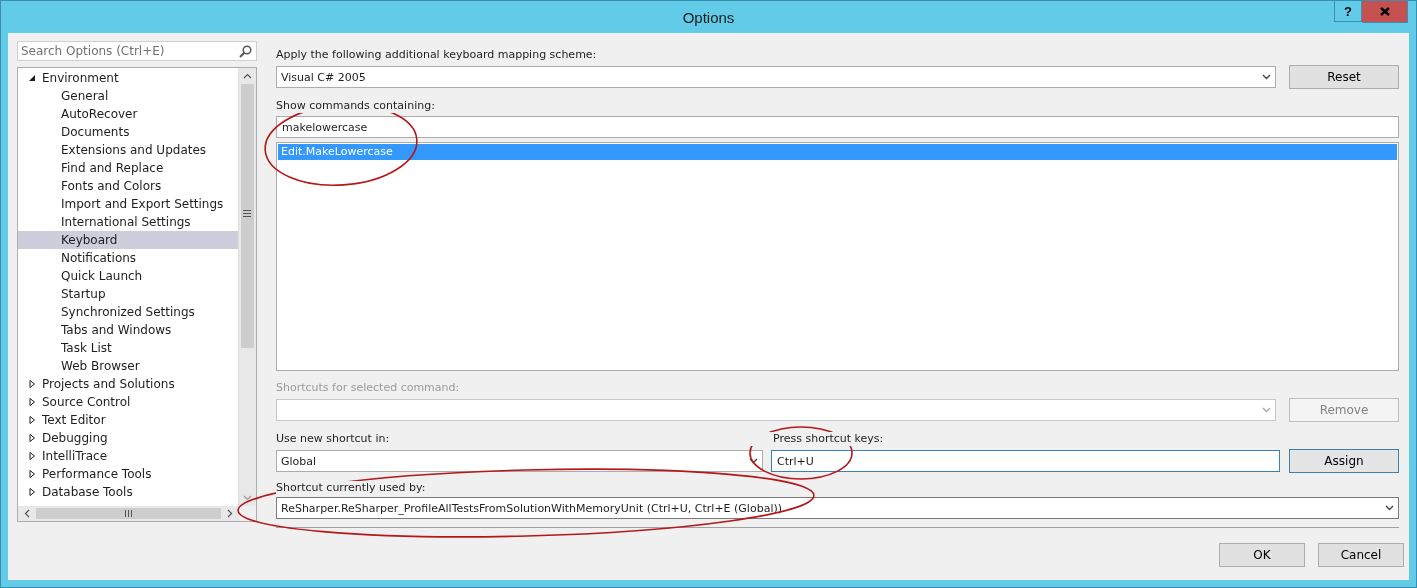  What do you see at coordinates (524, 439) in the screenshot?
I see `field-label: Use new shortcut in:` at bounding box center [524, 439].